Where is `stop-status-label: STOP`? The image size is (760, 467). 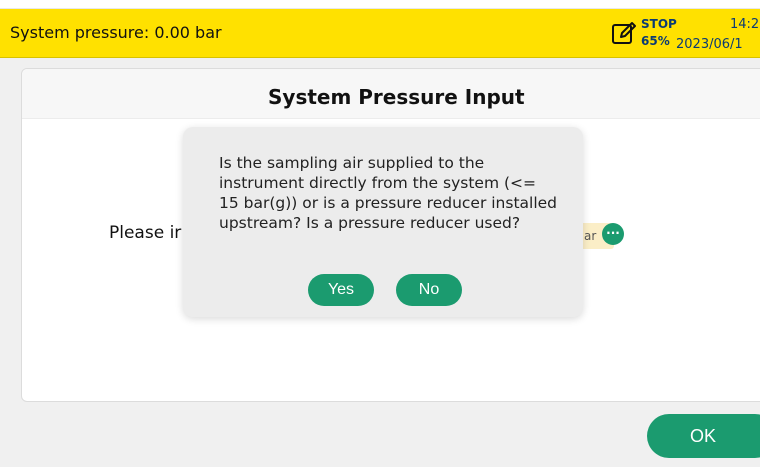 stop-status-label: STOP is located at coordinates (659, 24).